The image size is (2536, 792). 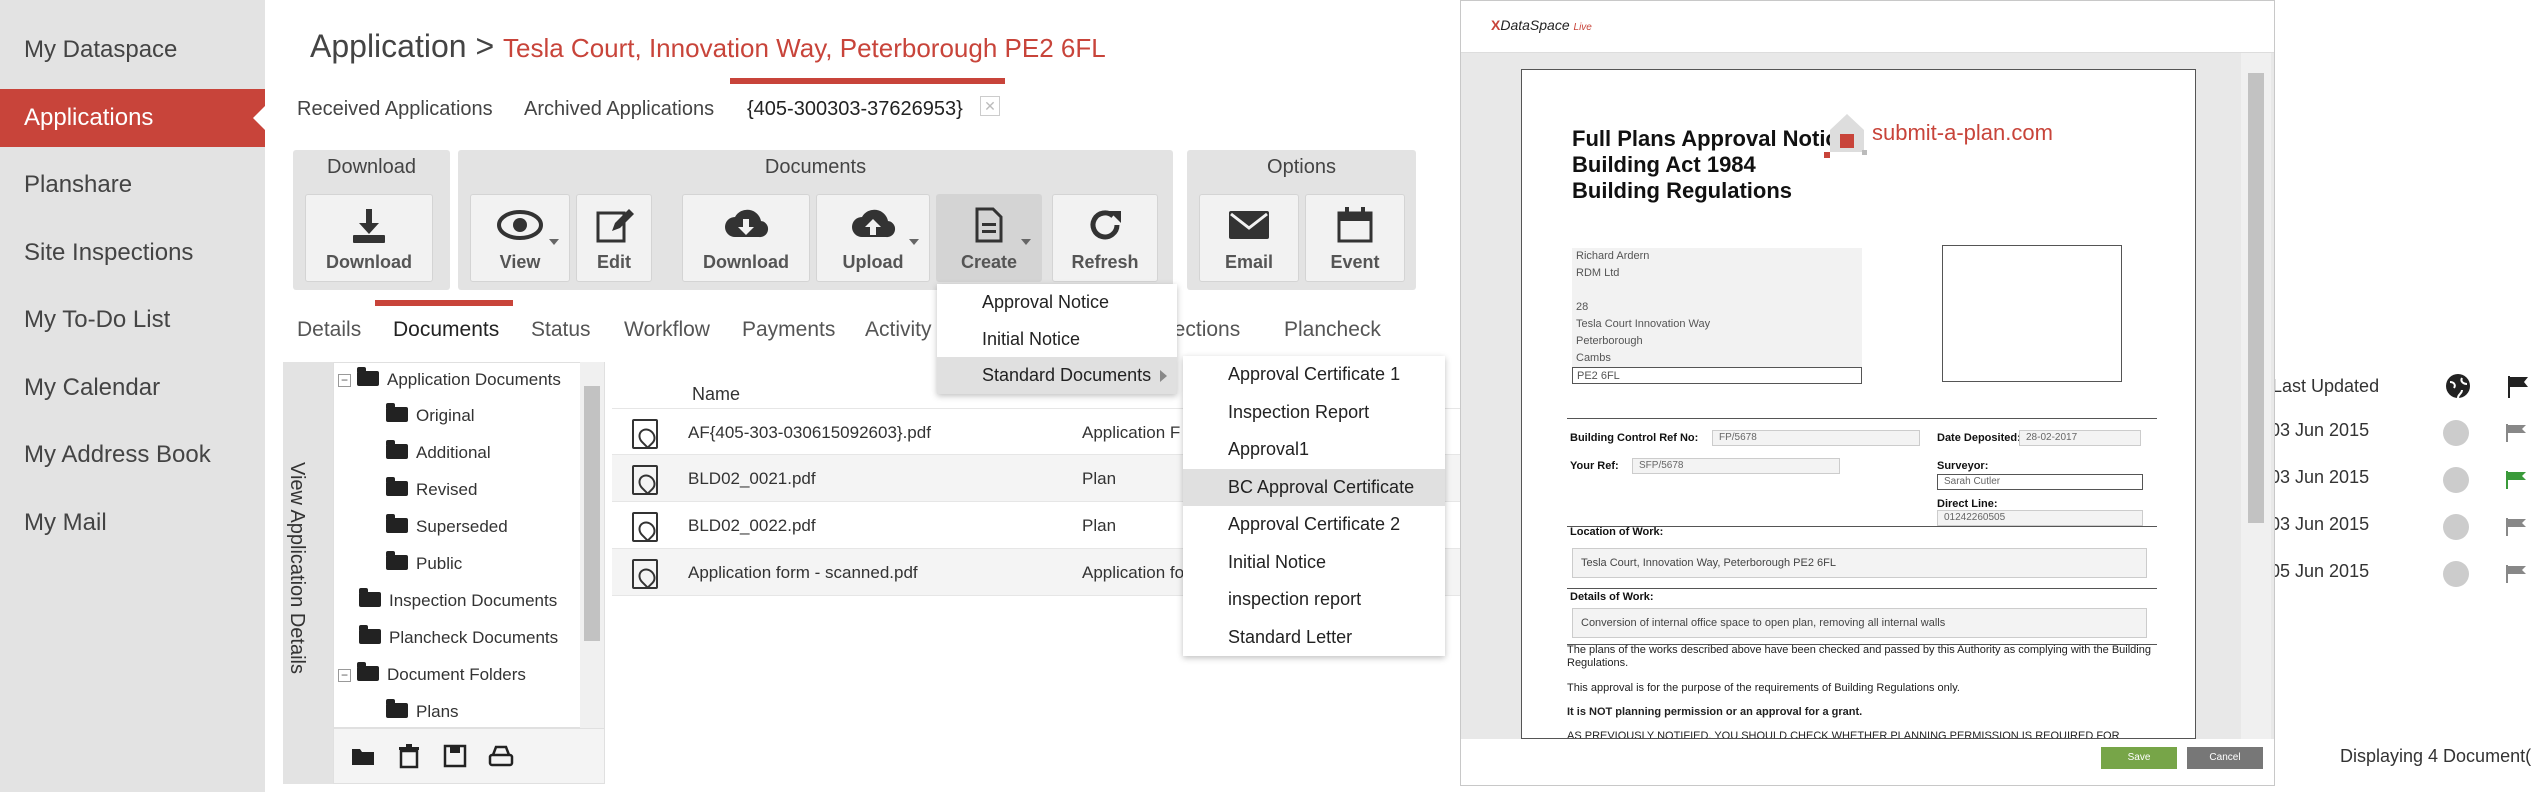 I want to click on event-button: Event, so click(x=1355, y=238).